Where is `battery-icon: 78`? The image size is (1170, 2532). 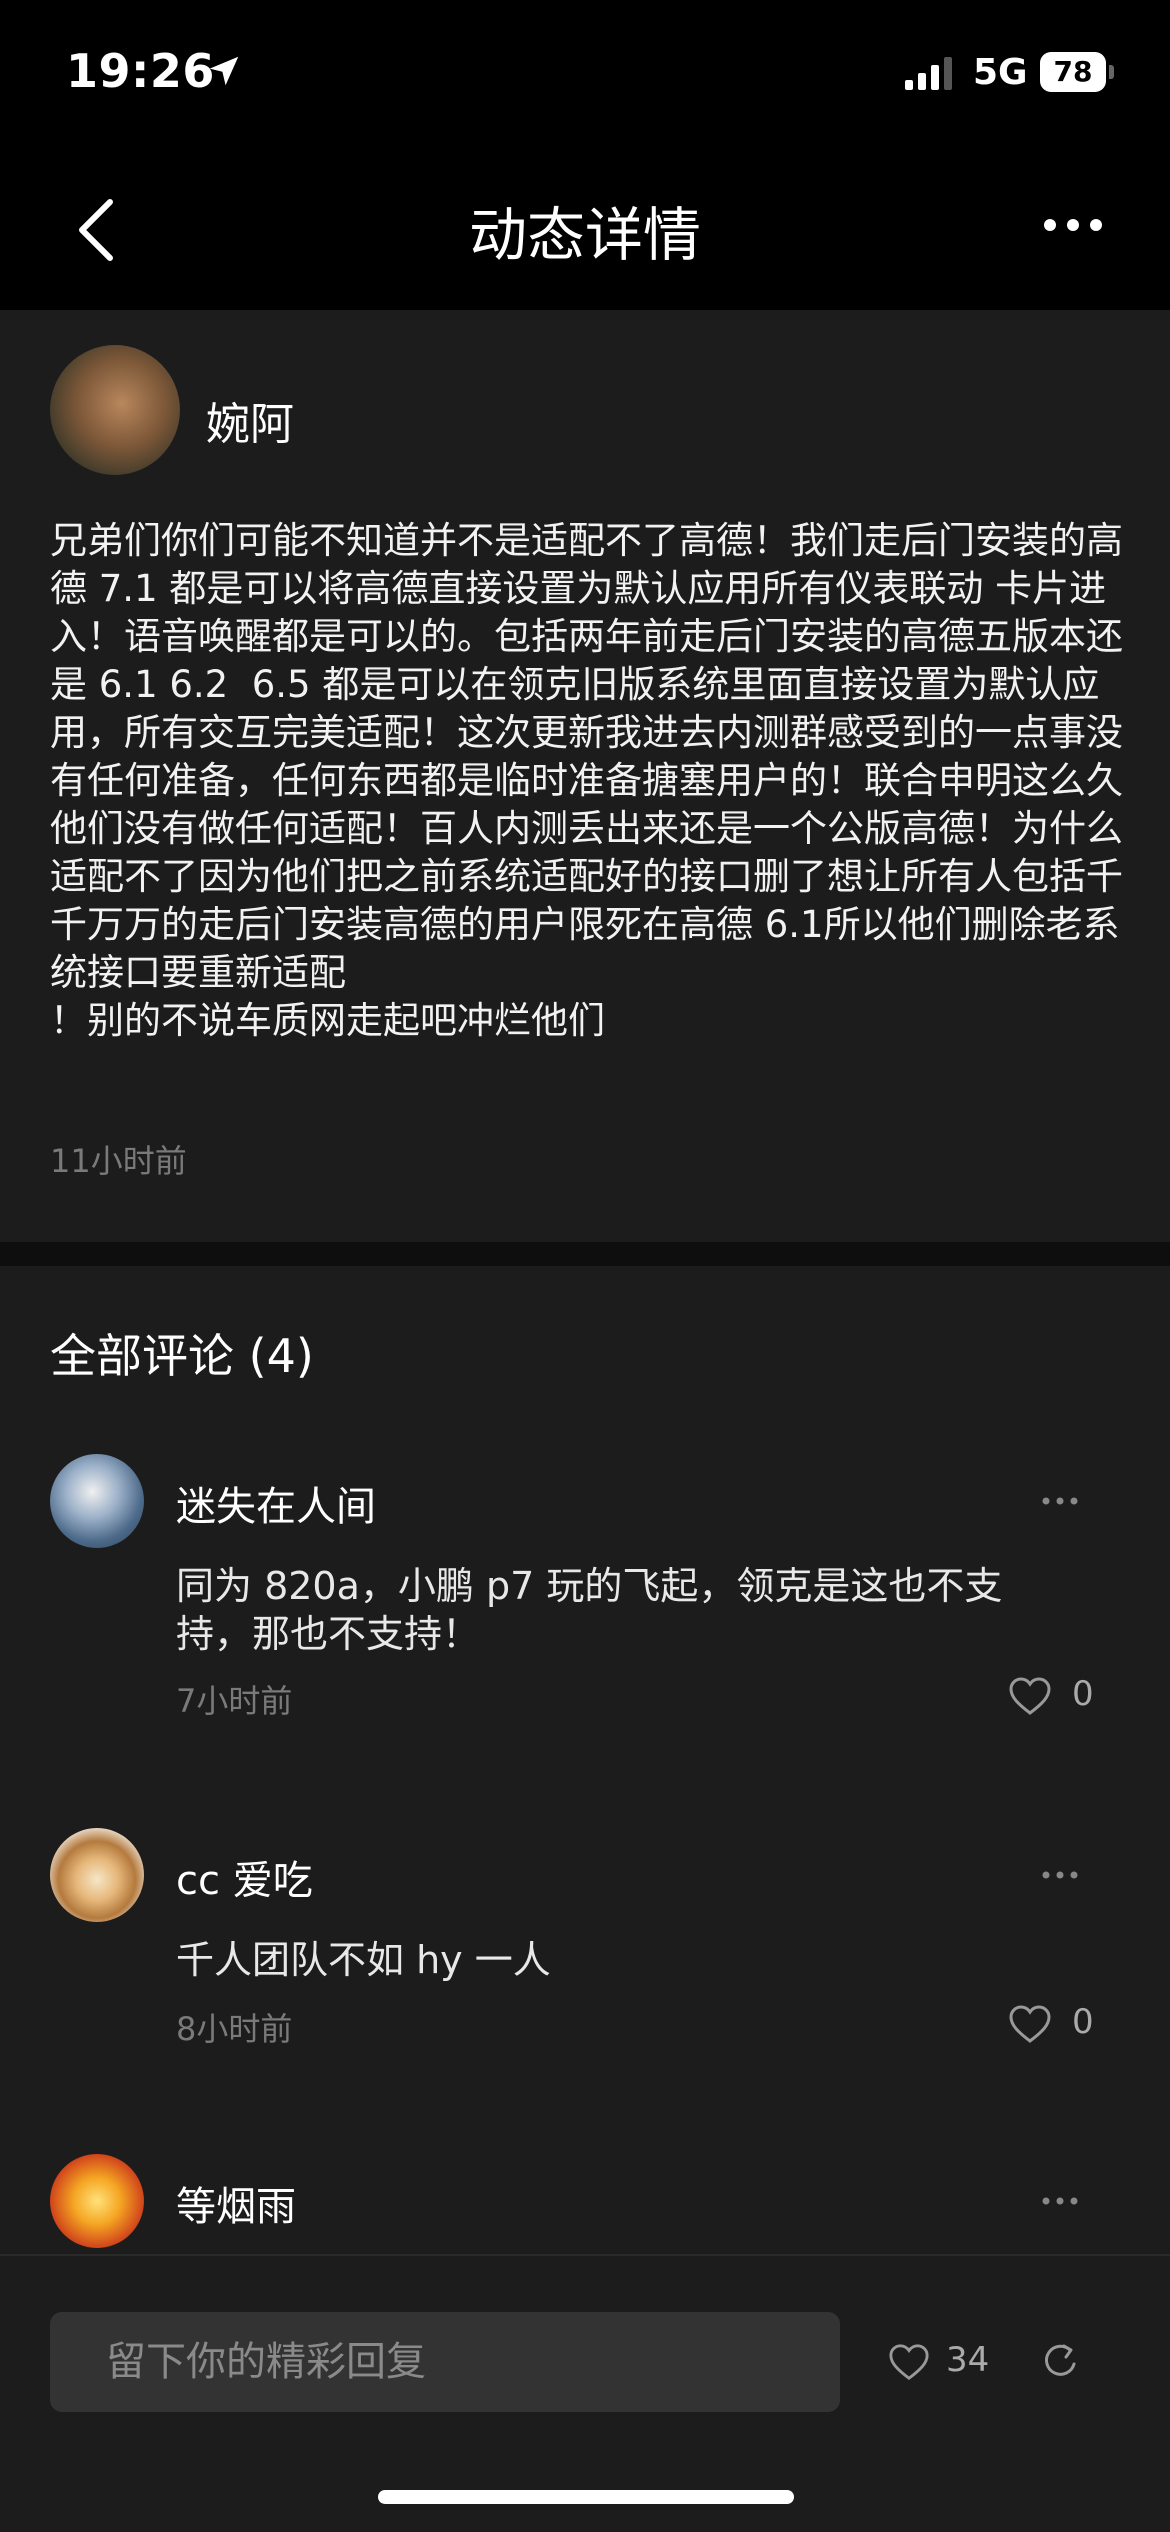
battery-icon: 78 is located at coordinates (1077, 72).